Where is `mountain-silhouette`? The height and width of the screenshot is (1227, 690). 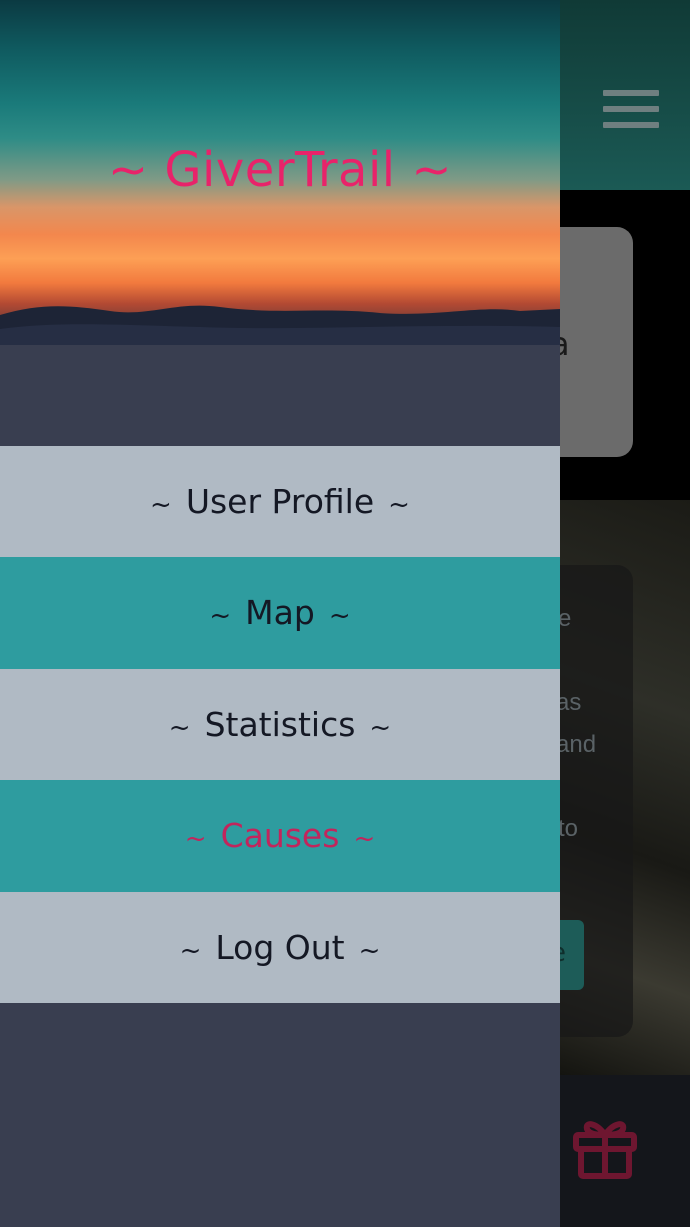
mountain-silhouette is located at coordinates (280, 325).